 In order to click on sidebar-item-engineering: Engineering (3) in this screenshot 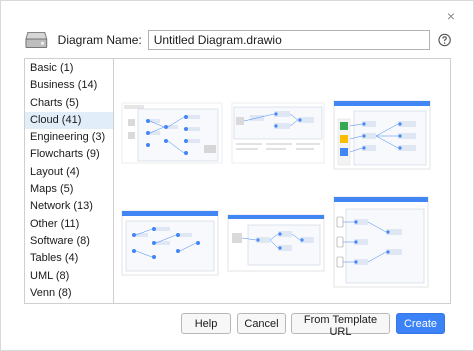, I will do `click(69, 137)`.